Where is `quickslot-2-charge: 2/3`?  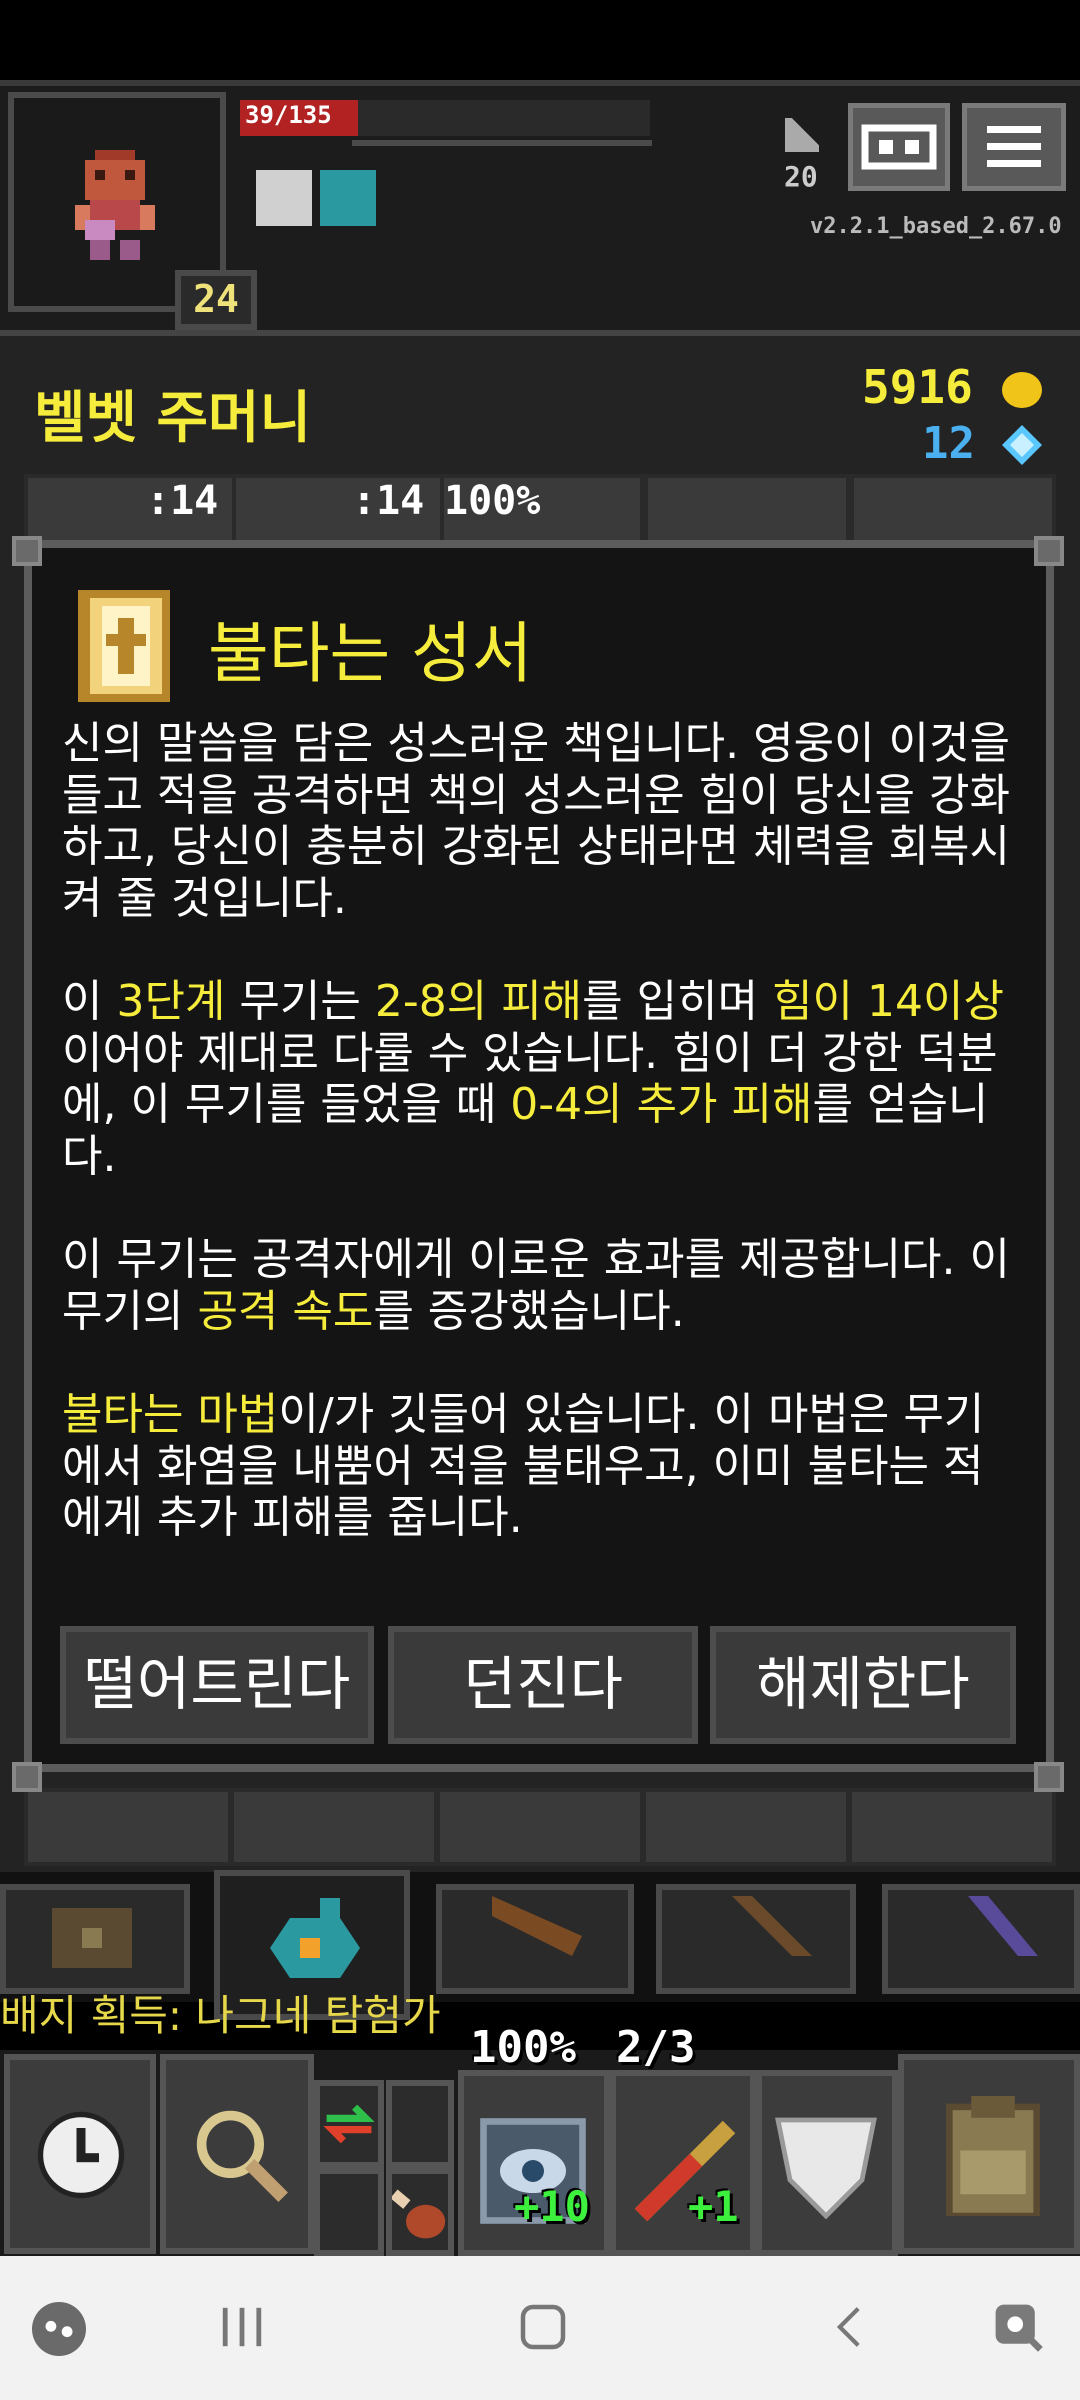 quickslot-2-charge: 2/3 is located at coordinates (656, 2047).